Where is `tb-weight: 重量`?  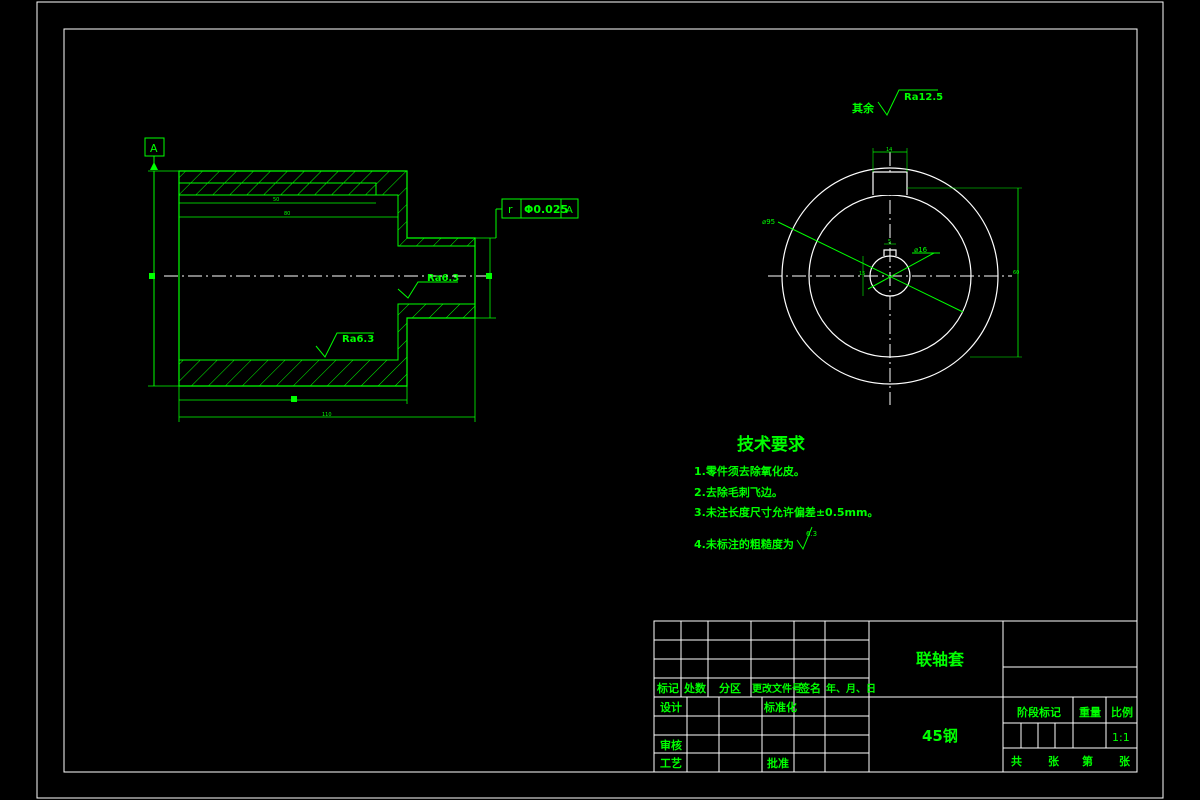 tb-weight: 重量 is located at coordinates (1090, 712).